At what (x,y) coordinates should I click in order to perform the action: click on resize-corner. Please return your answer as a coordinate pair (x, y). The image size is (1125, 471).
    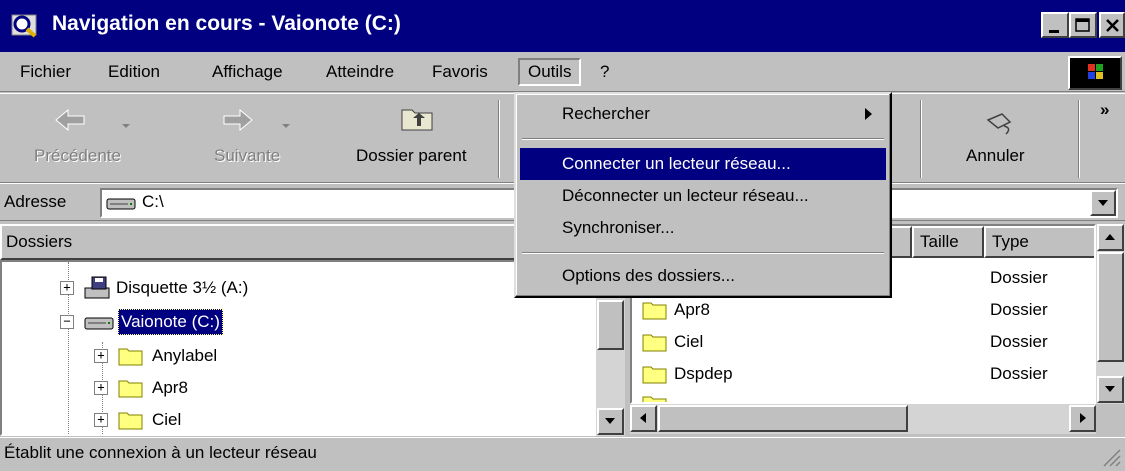
    Looking at the image, I should click on (1110, 419).